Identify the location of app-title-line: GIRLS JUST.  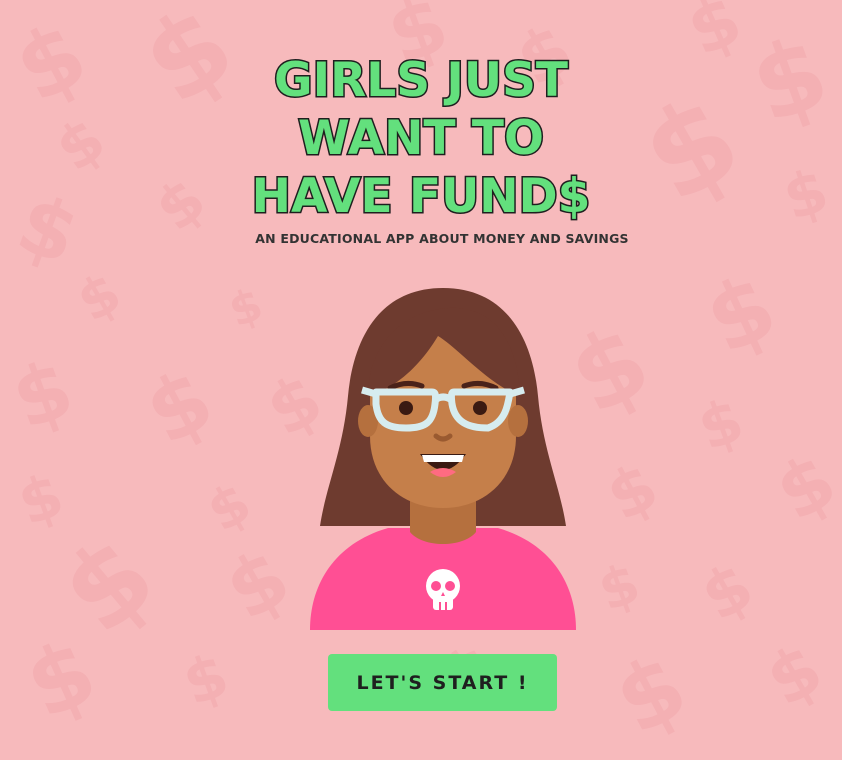
(421, 81).